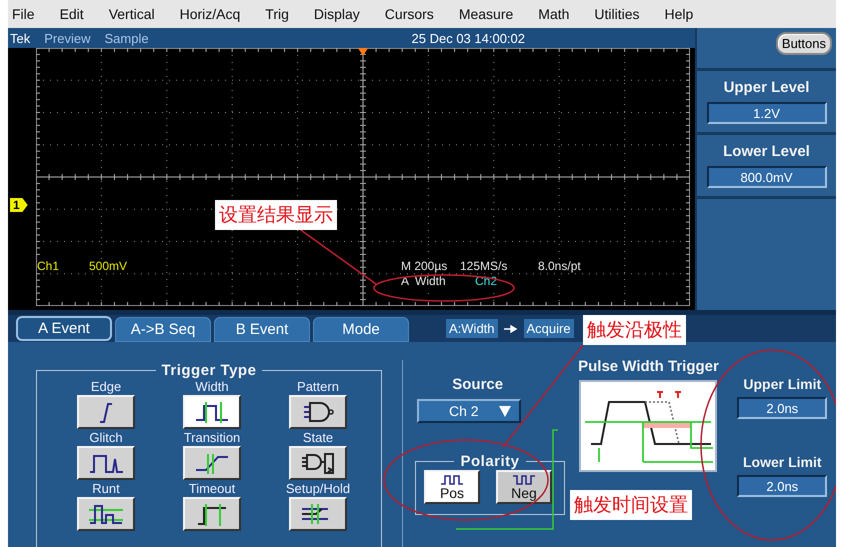 This screenshot has height=547, width=842. What do you see at coordinates (478, 384) in the screenshot?
I see `source-label: Source` at bounding box center [478, 384].